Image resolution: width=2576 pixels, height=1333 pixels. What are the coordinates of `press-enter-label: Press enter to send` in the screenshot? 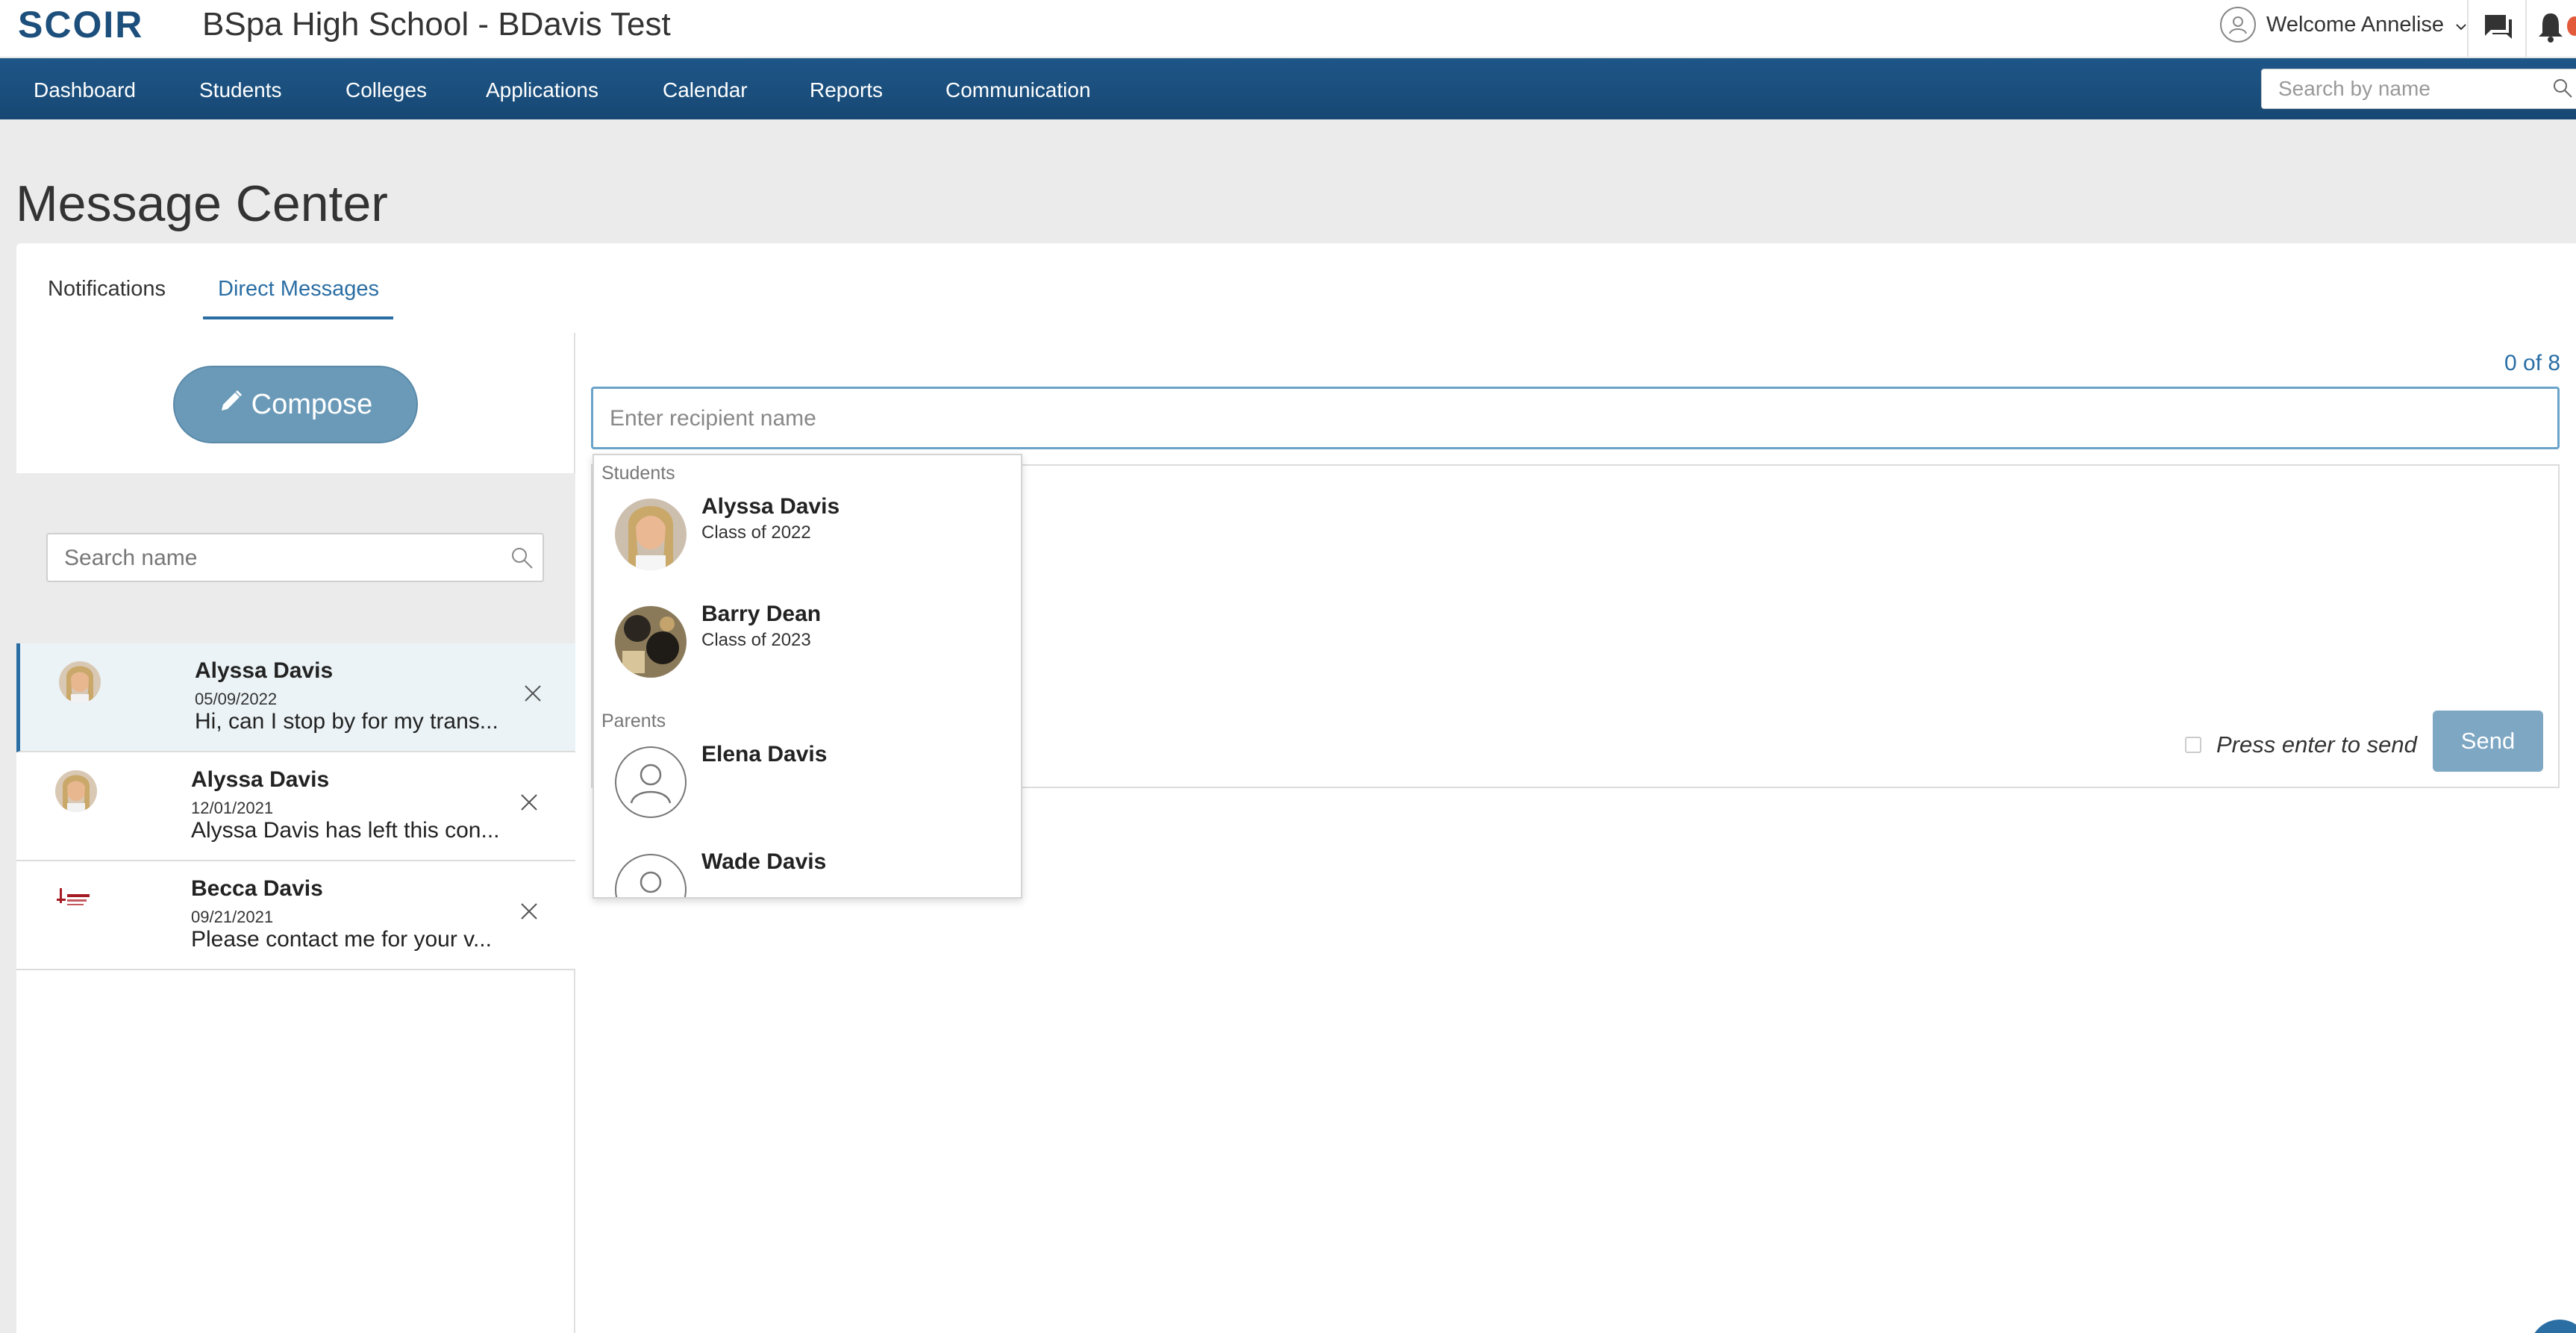 It's located at (2316, 744).